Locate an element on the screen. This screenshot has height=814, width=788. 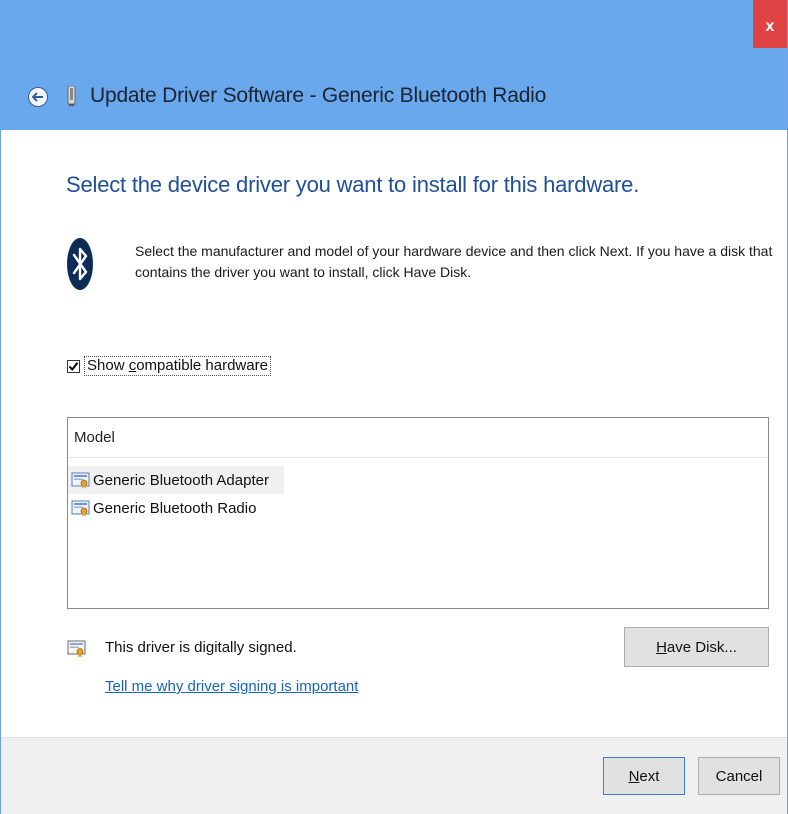
list-item: Generic Bluetooth Adapter is located at coordinates (176, 480).